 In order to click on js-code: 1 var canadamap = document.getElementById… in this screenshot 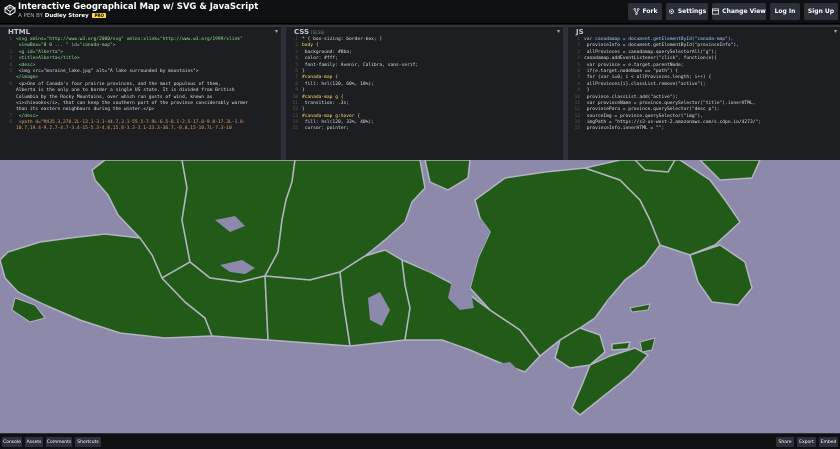, I will do `click(704, 98)`.